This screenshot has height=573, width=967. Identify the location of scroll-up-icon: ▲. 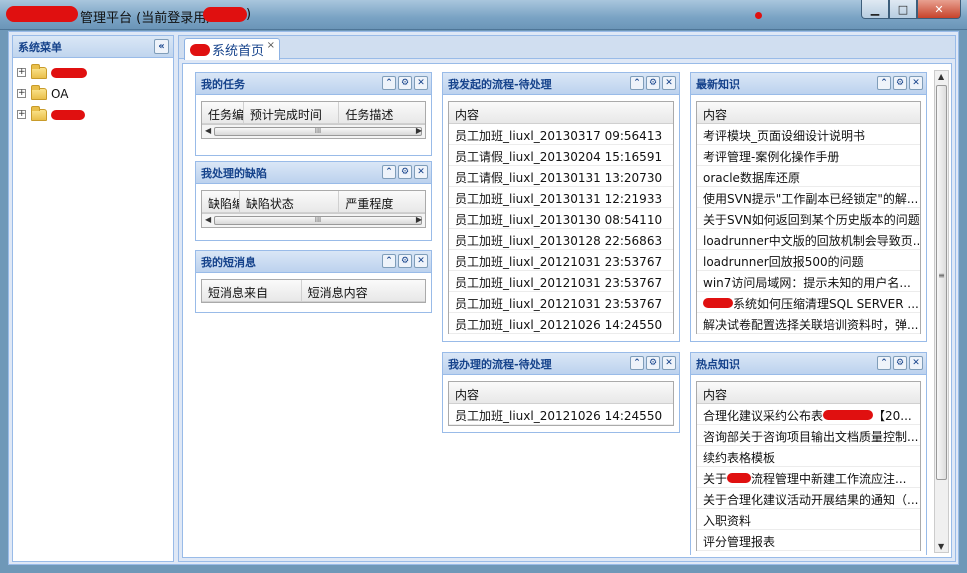
(941, 76).